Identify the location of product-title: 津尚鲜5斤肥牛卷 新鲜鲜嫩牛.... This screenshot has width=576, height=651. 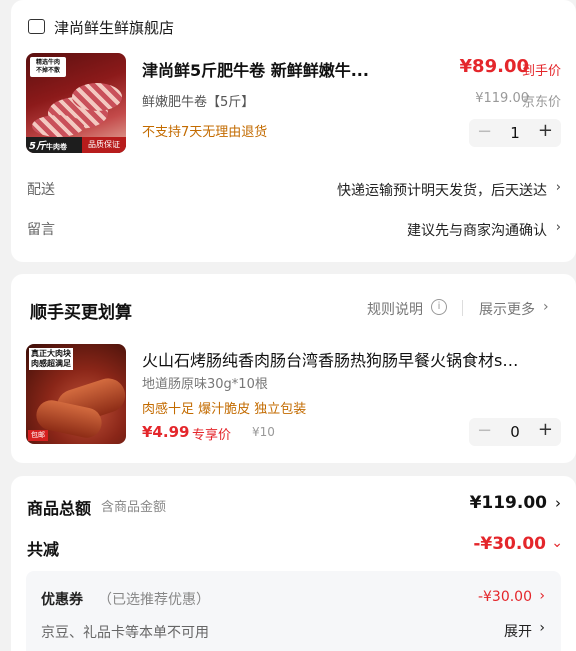
(255, 69).